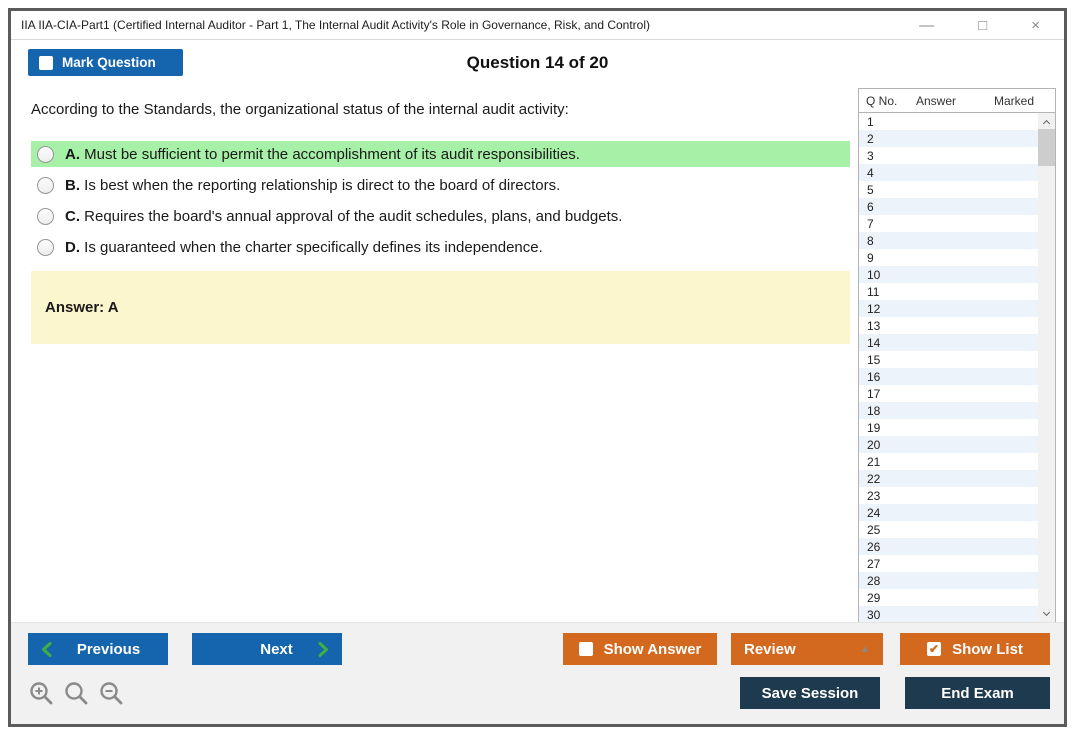  Describe the element at coordinates (948, 563) in the screenshot. I see `question-list-row: 27` at that location.